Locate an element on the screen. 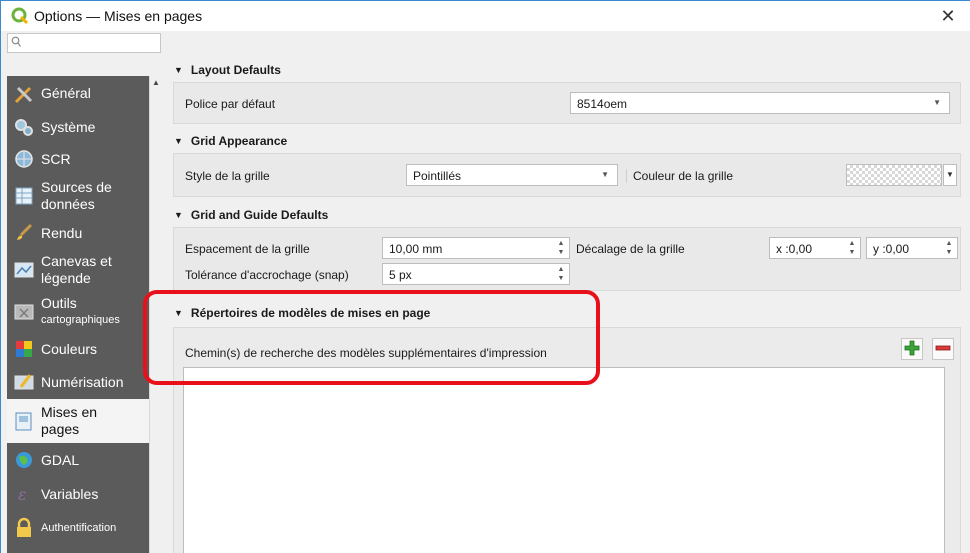  sidebar-item-authentication: Authentification is located at coordinates (78, 528).